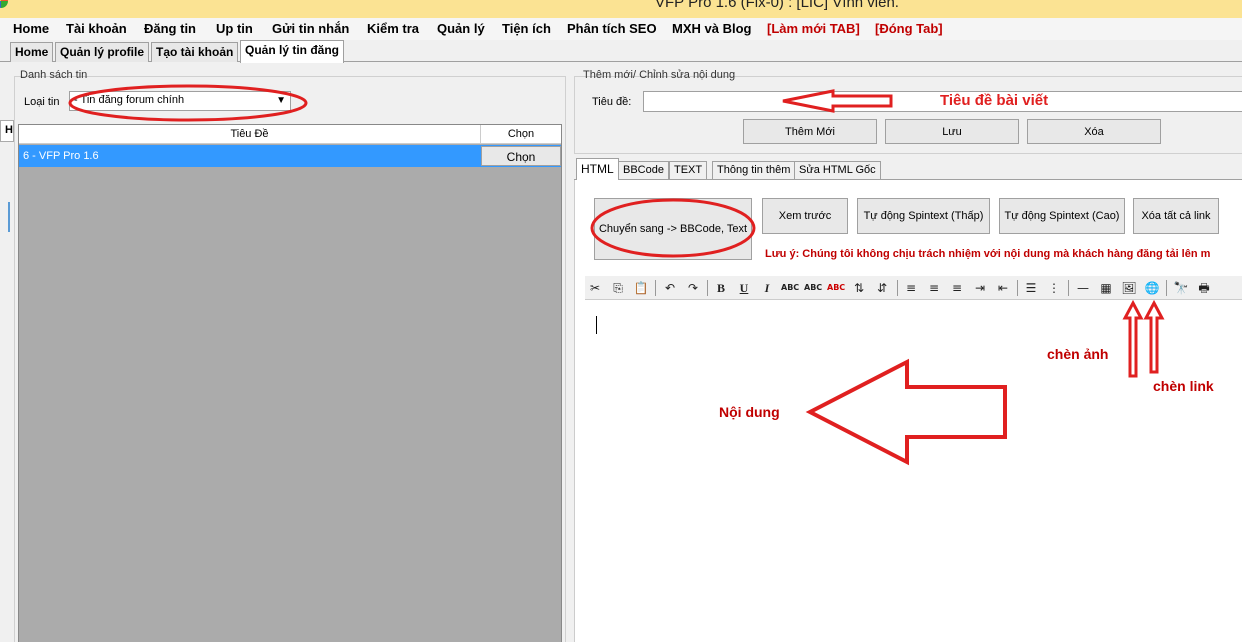  Describe the element at coordinates (188, 103) in the screenshot. I see `type-select-highlight` at that location.